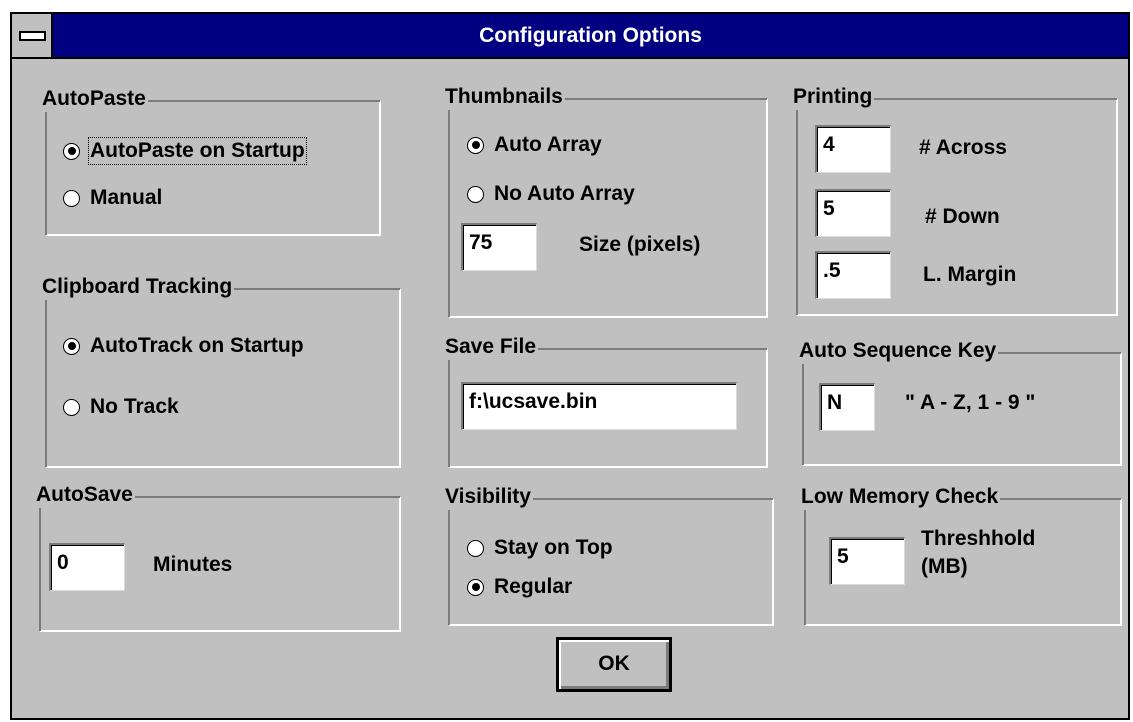  Describe the element at coordinates (898, 351) in the screenshot. I see `auto-sequence-legend: Auto Sequence Key` at that location.